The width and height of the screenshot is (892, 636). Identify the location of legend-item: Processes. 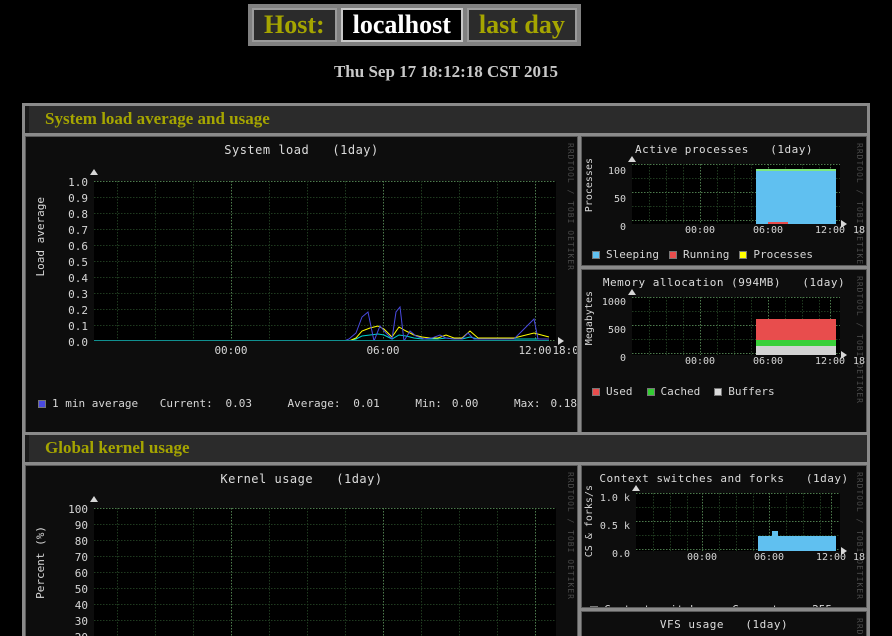
(776, 254).